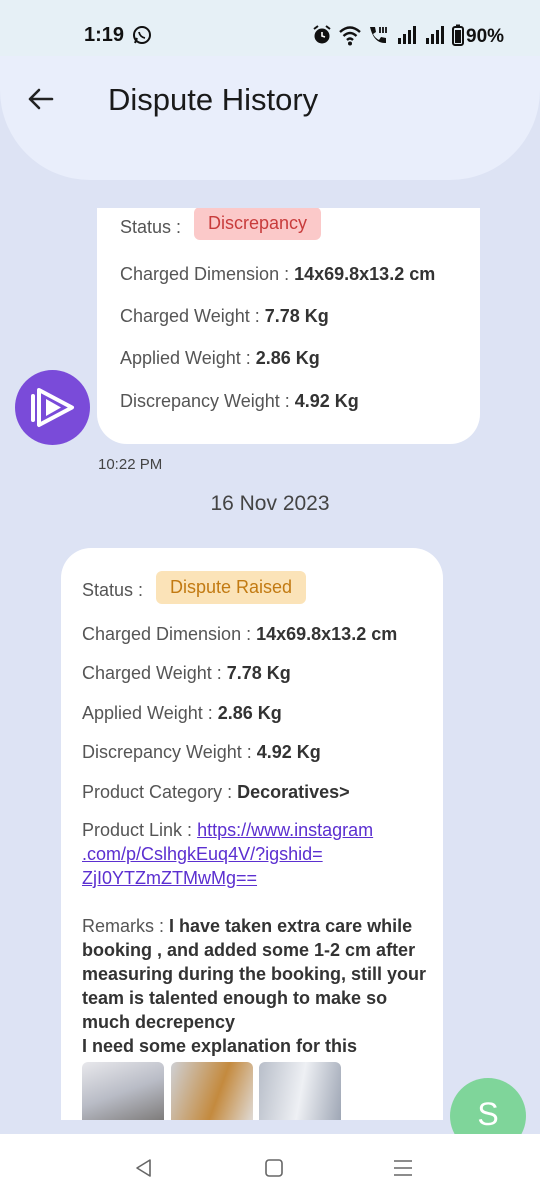 The image size is (540, 1200). Describe the element at coordinates (41, 99) in the screenshot. I see `back-arrow-icon` at that location.